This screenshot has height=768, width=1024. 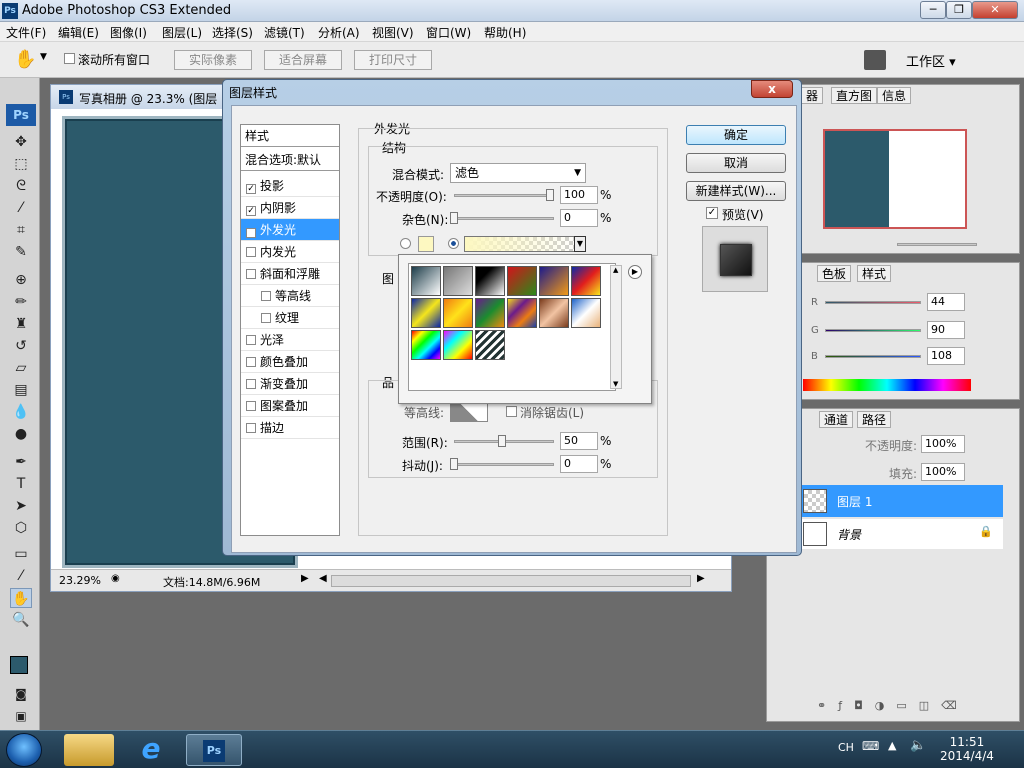 What do you see at coordinates (43, 57) in the screenshot?
I see `tool-preset-dropdown-icon: ▼` at bounding box center [43, 57].